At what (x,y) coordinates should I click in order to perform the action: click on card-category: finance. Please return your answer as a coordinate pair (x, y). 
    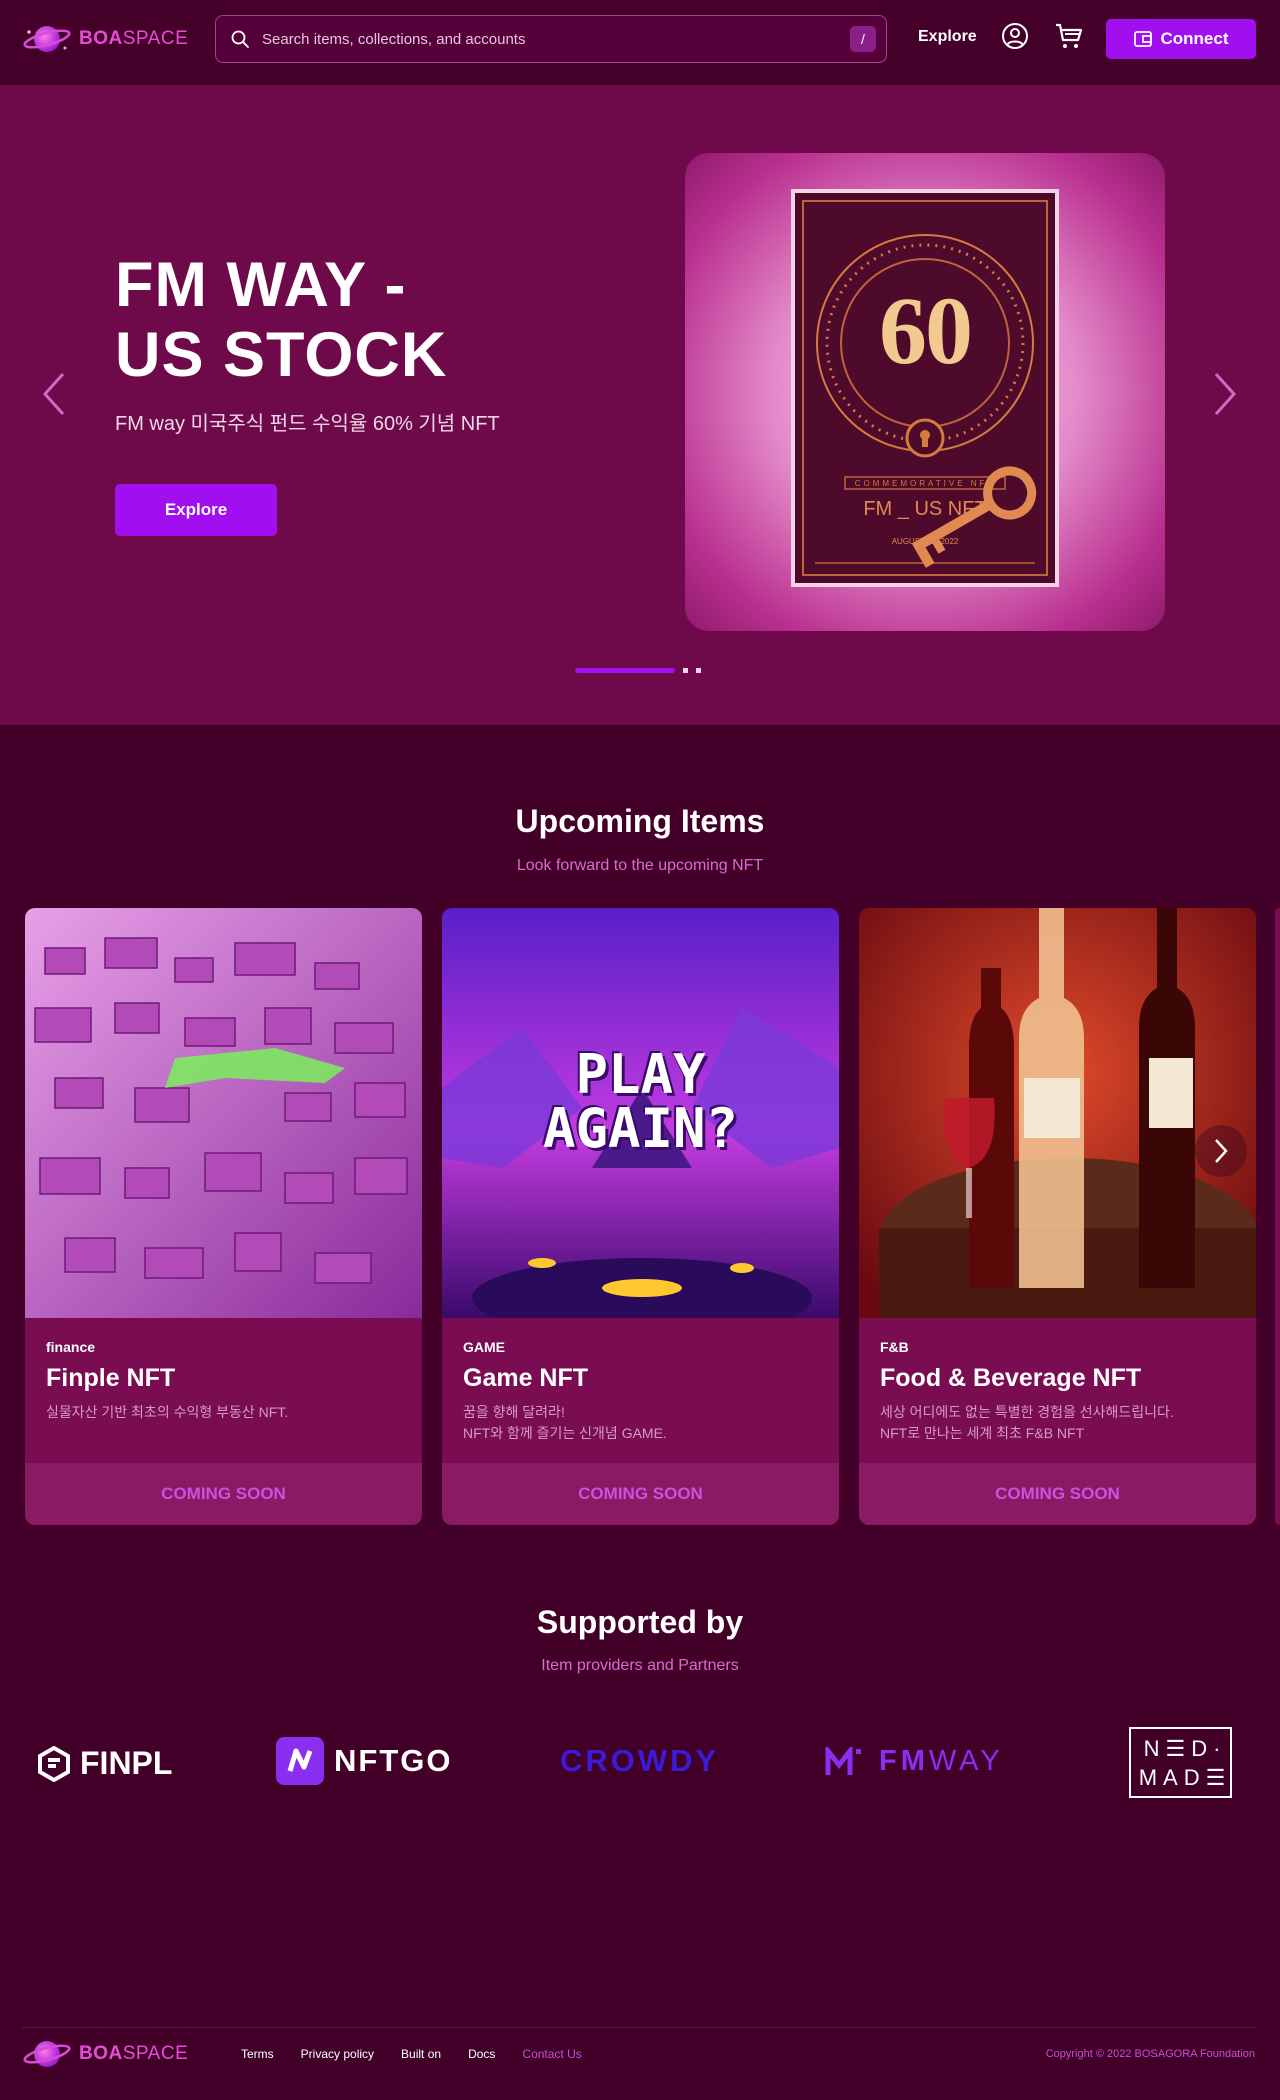
    Looking at the image, I should click on (71, 1347).